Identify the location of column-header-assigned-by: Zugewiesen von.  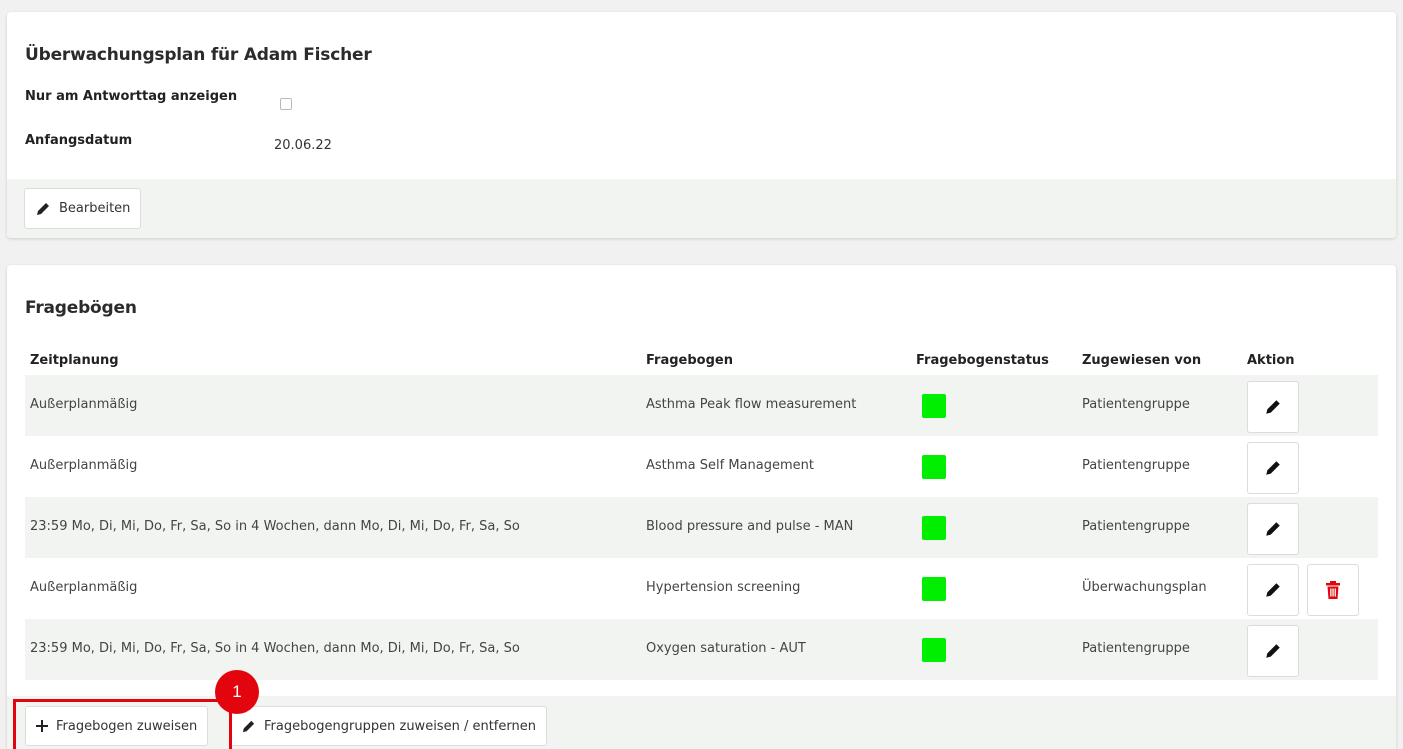
(1142, 360).